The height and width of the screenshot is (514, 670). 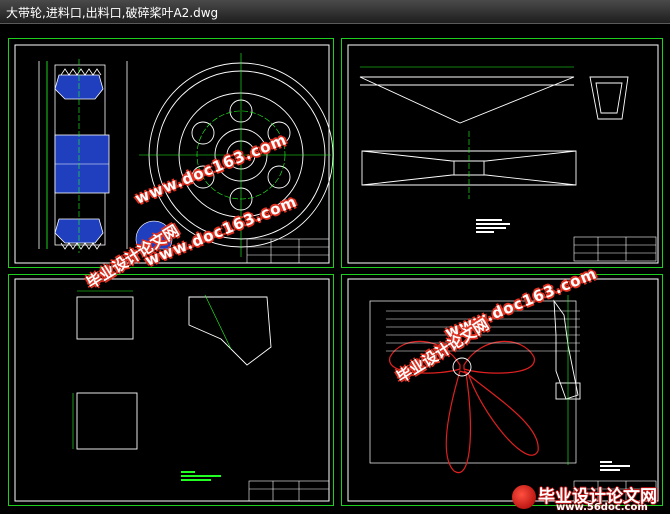 I want to click on window-title: 大带轮,进料口,出料口,破碎桨叶A2.dwg, so click(x=112, y=13).